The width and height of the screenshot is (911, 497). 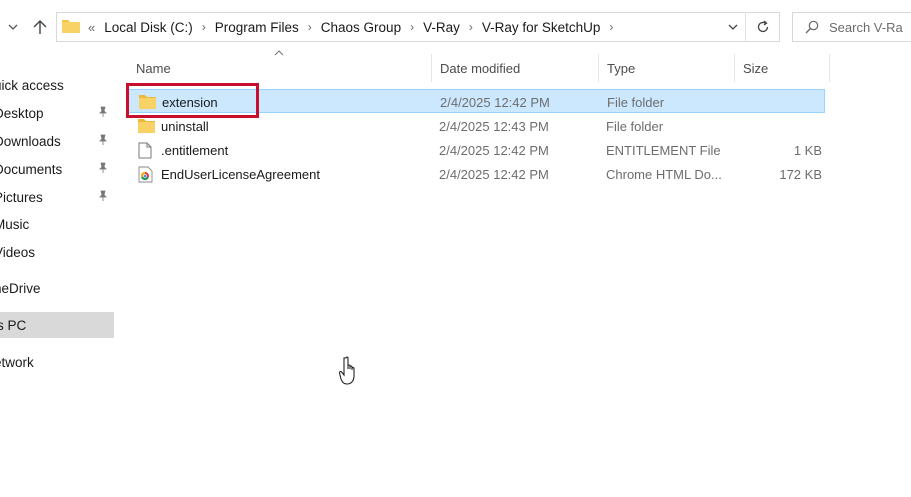 I want to click on search-placeholder: Search V-Ra, so click(x=866, y=27).